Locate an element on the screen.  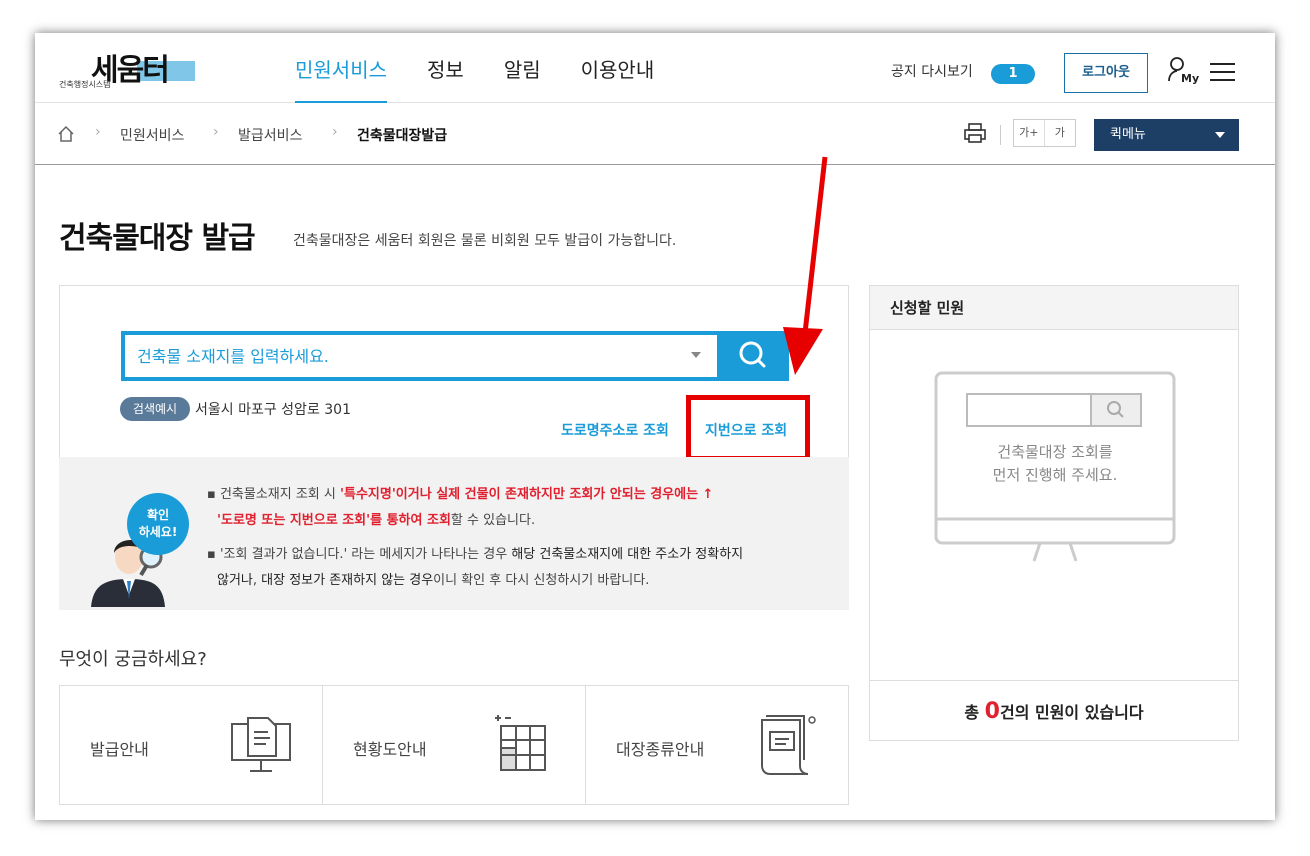
red-annotation-arrow-icon is located at coordinates (805, 265).